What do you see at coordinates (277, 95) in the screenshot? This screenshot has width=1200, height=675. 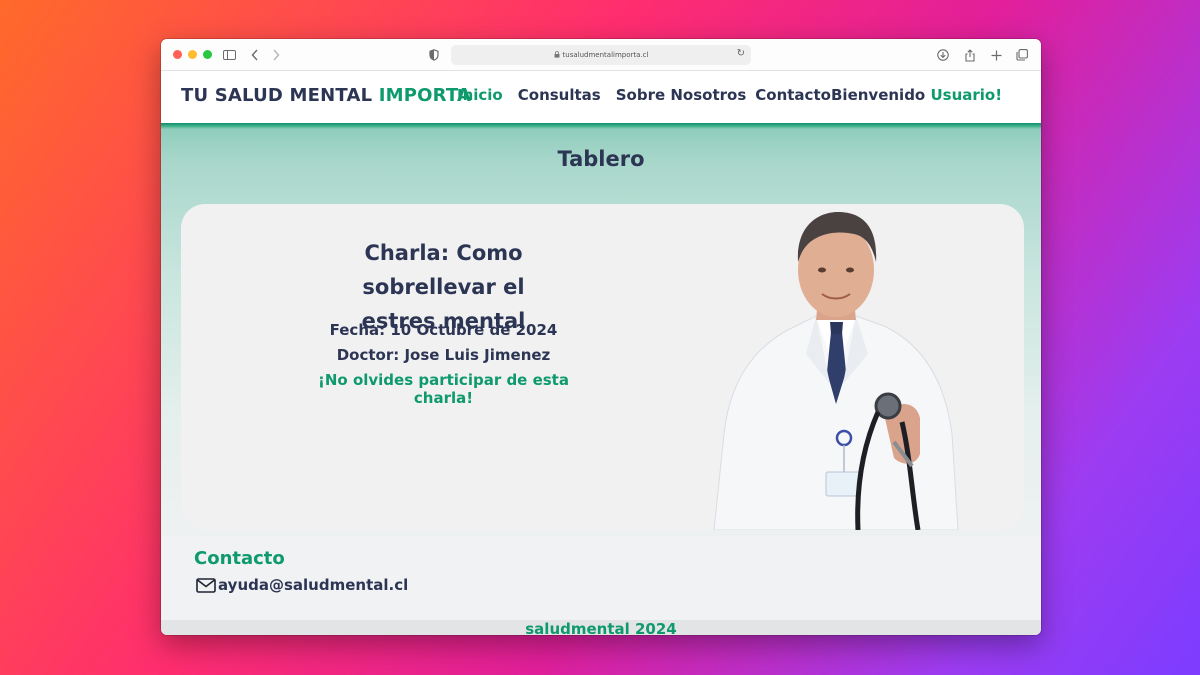 I see `logo-main-text: TU SALUD MENTAL` at bounding box center [277, 95].